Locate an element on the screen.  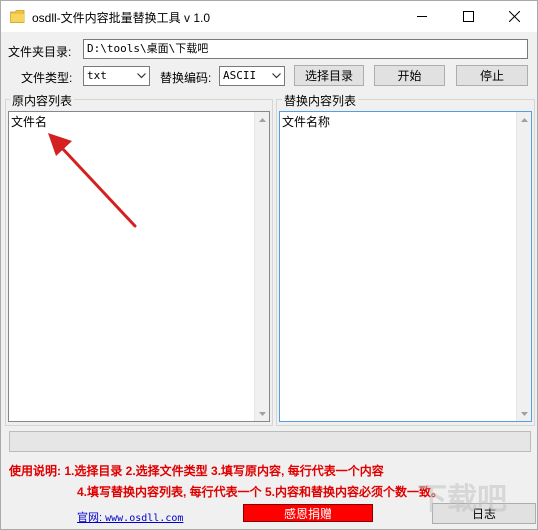
minimize-icon is located at coordinates (421, 16).